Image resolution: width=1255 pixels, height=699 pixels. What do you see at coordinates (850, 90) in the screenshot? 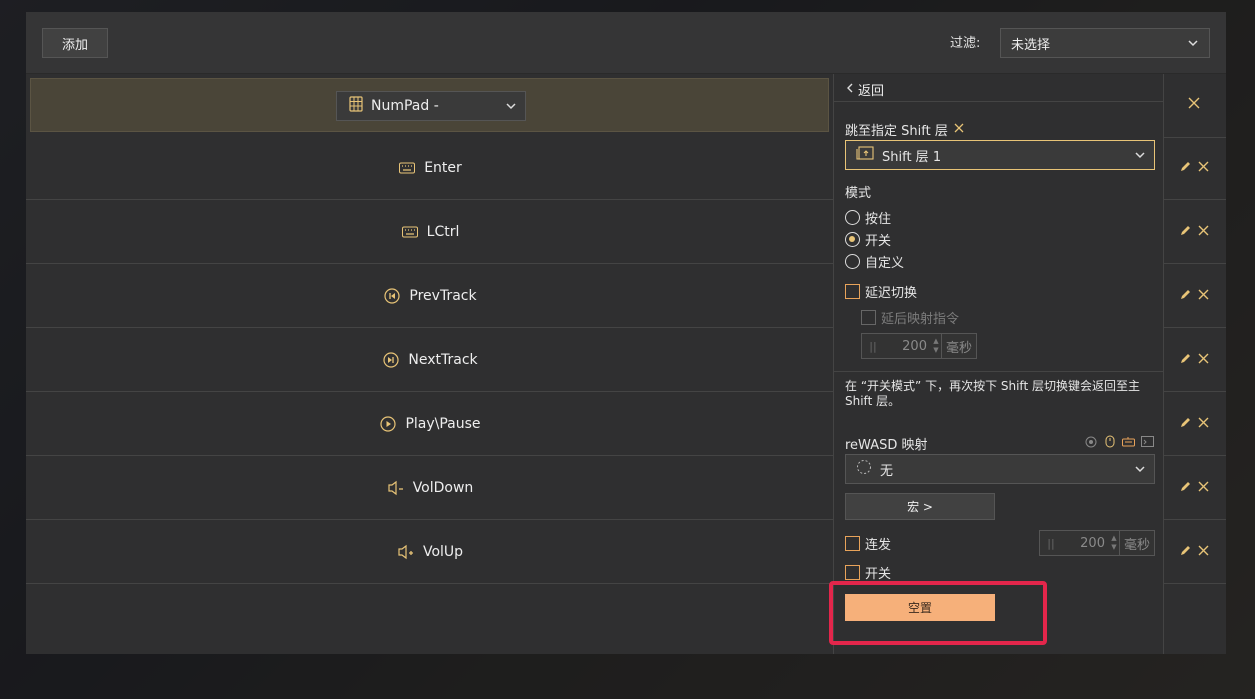
I see `chevron-left-icon` at bounding box center [850, 90].